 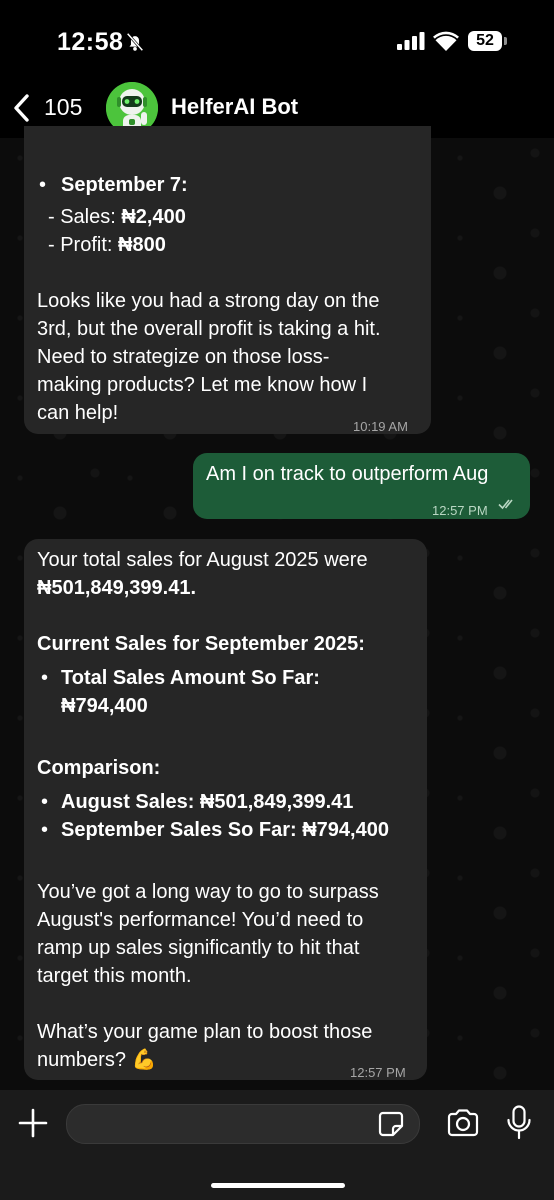 I want to click on camera-icon, so click(x=463, y=1123).